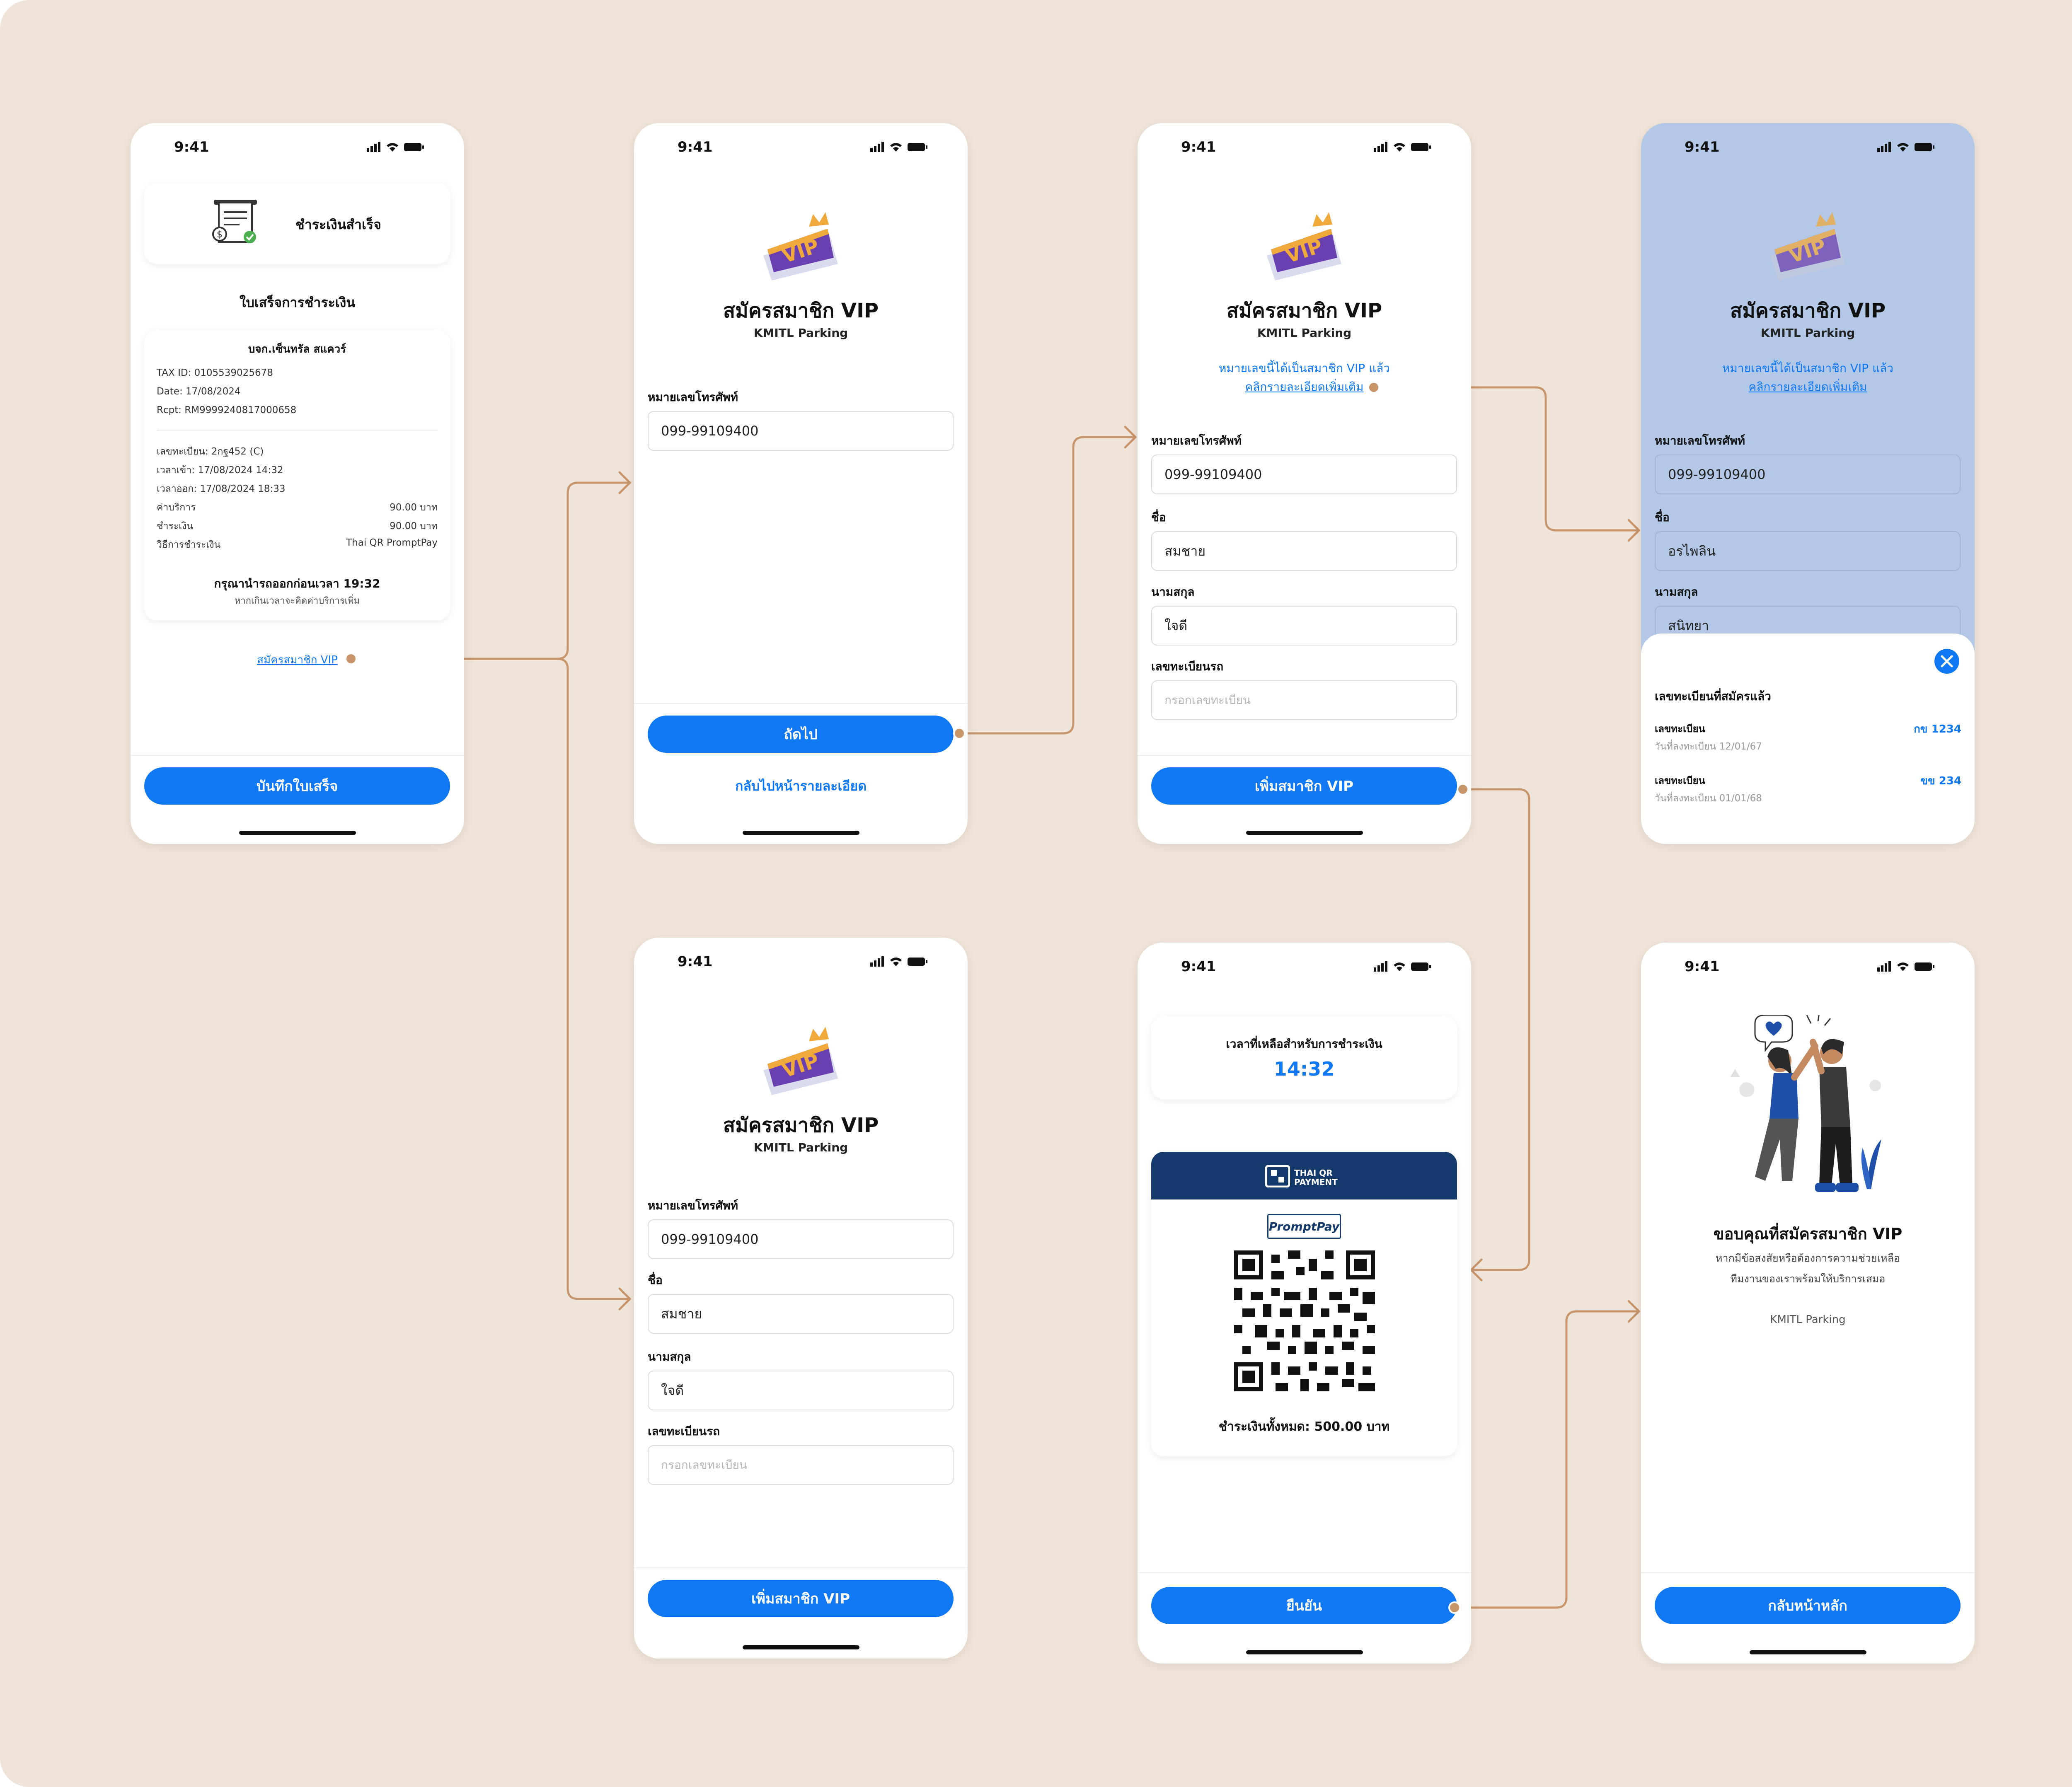 This screenshot has width=2072, height=1787. I want to click on timer-label: เวลาที่เหลือสำหรับการชำระเงิน, so click(1304, 1044).